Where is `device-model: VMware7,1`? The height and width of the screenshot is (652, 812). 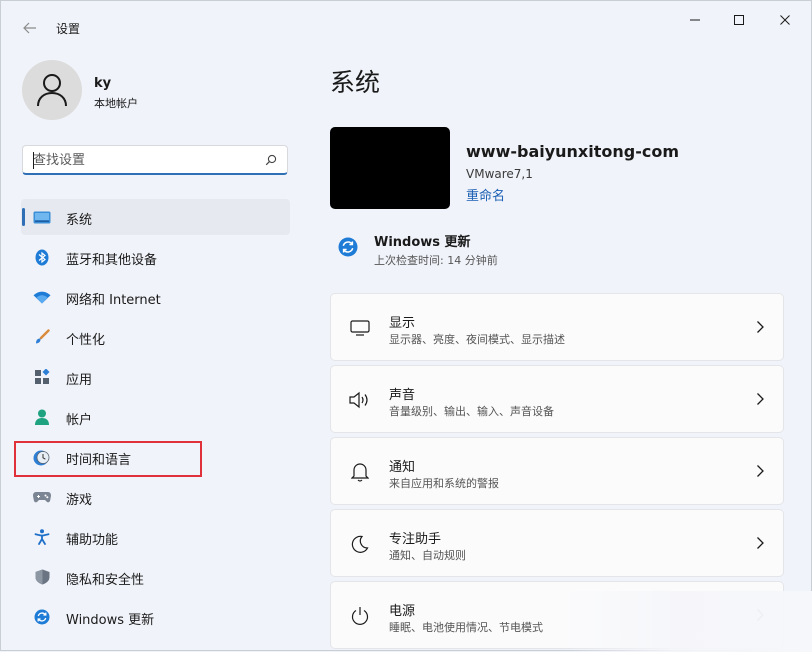 device-model: VMware7,1 is located at coordinates (499, 174).